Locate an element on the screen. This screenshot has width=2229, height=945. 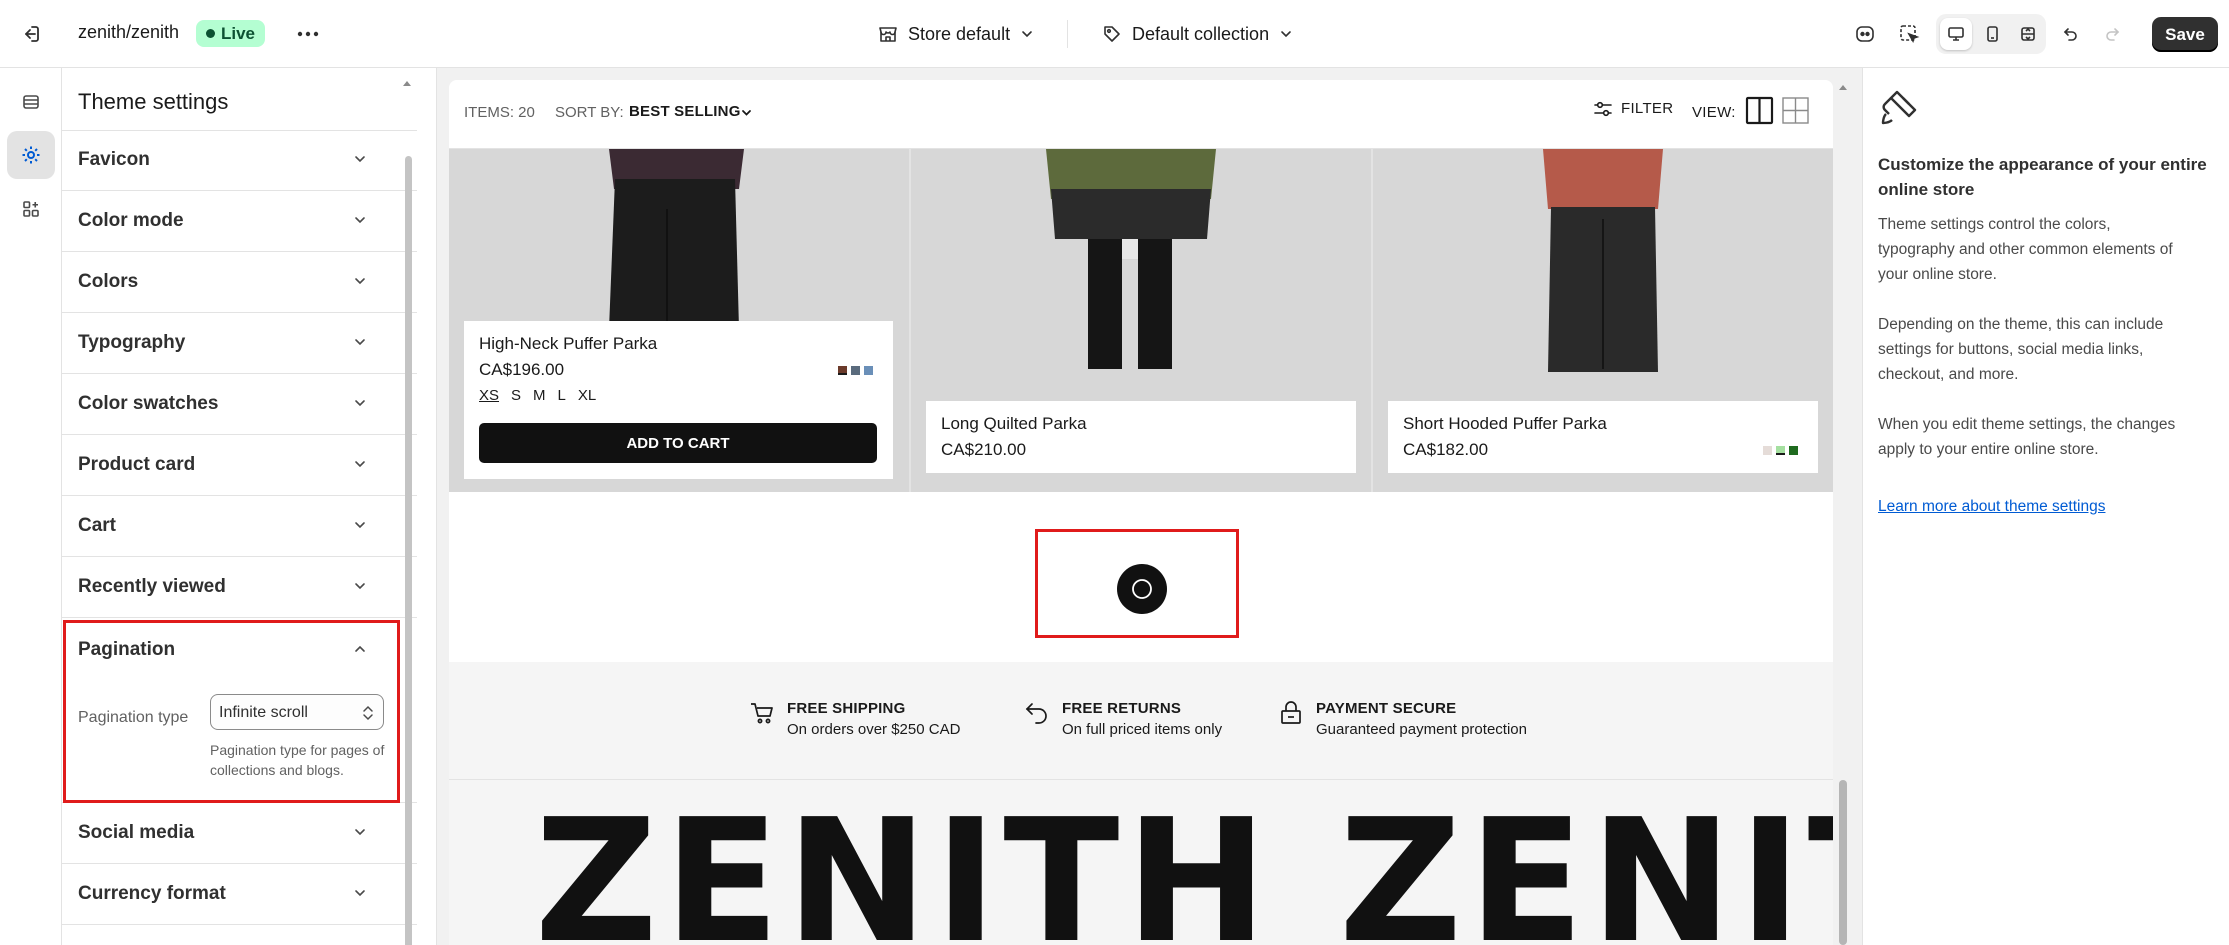
section-colors: Colors is located at coordinates (239, 282).